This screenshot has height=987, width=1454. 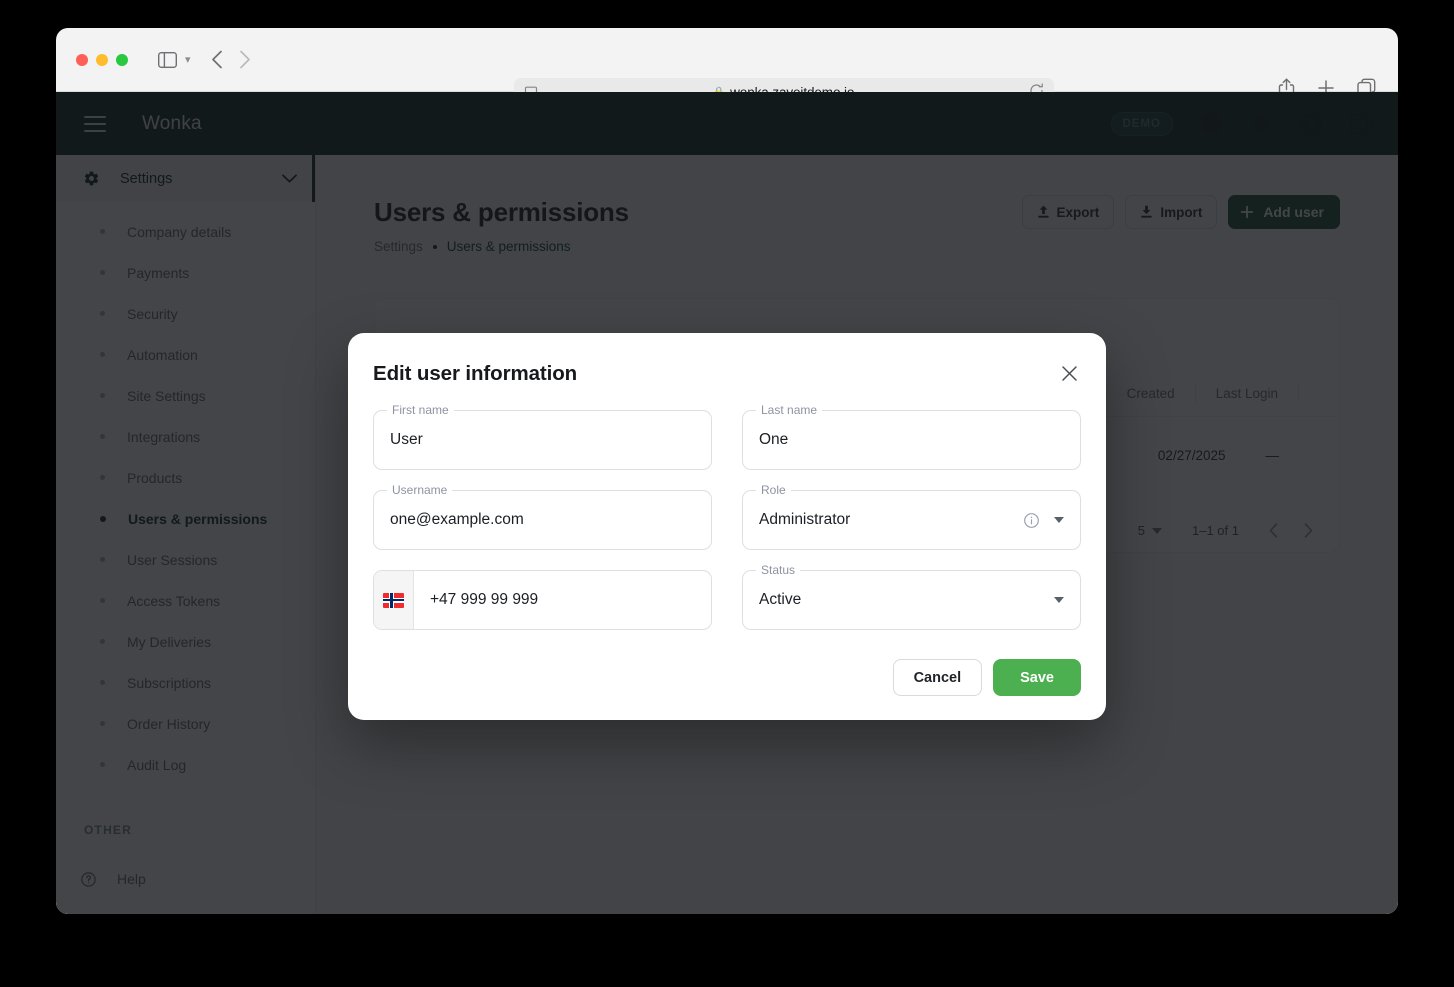 I want to click on last-name-field: Last name One, so click(x=911, y=437).